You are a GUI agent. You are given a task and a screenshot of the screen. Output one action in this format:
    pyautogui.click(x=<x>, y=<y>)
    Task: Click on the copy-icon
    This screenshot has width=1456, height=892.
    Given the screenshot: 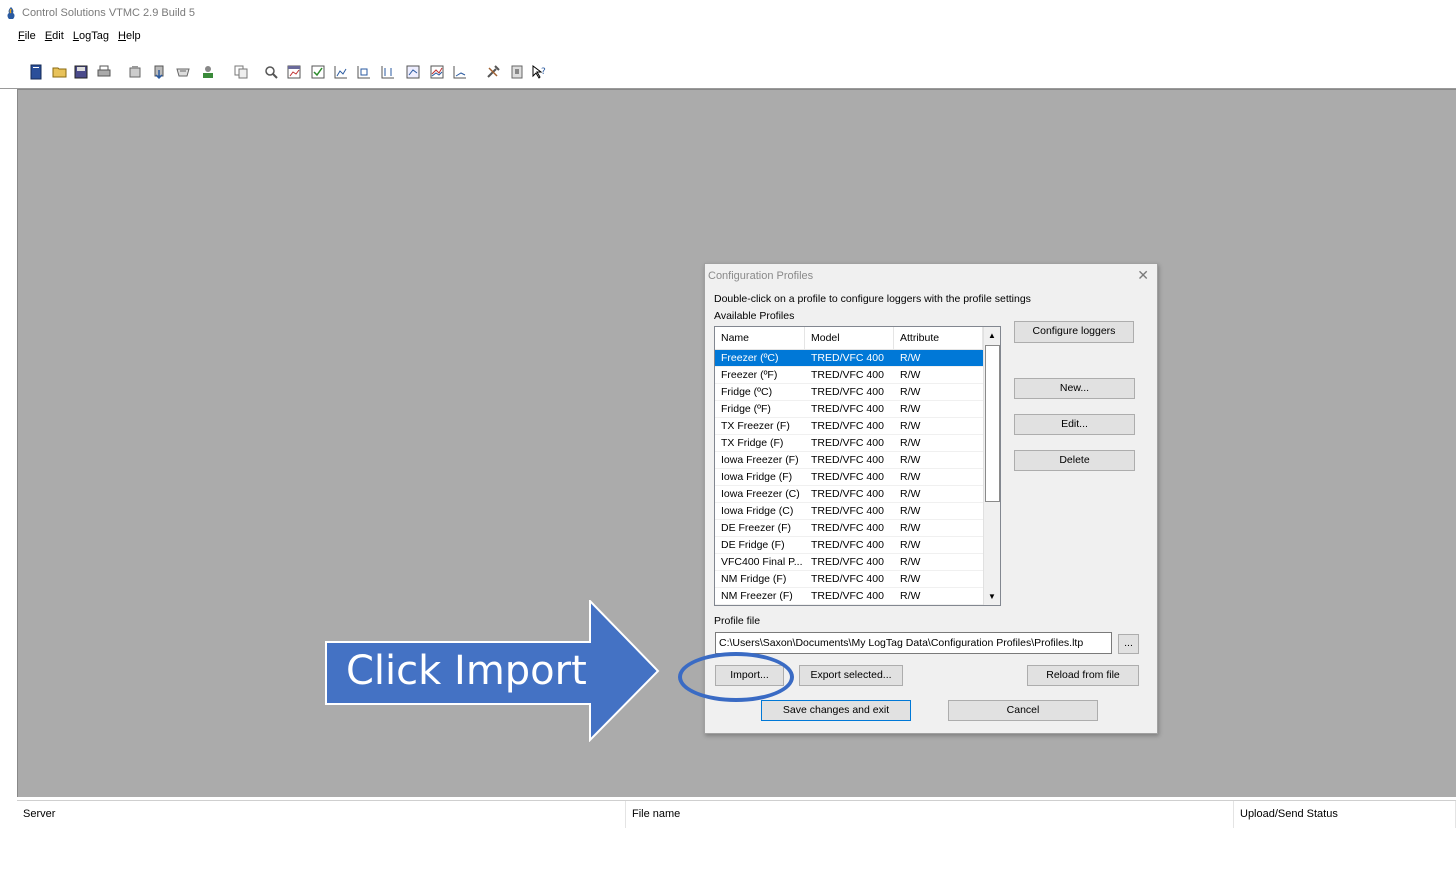 What is the action you would take?
    pyautogui.click(x=241, y=72)
    